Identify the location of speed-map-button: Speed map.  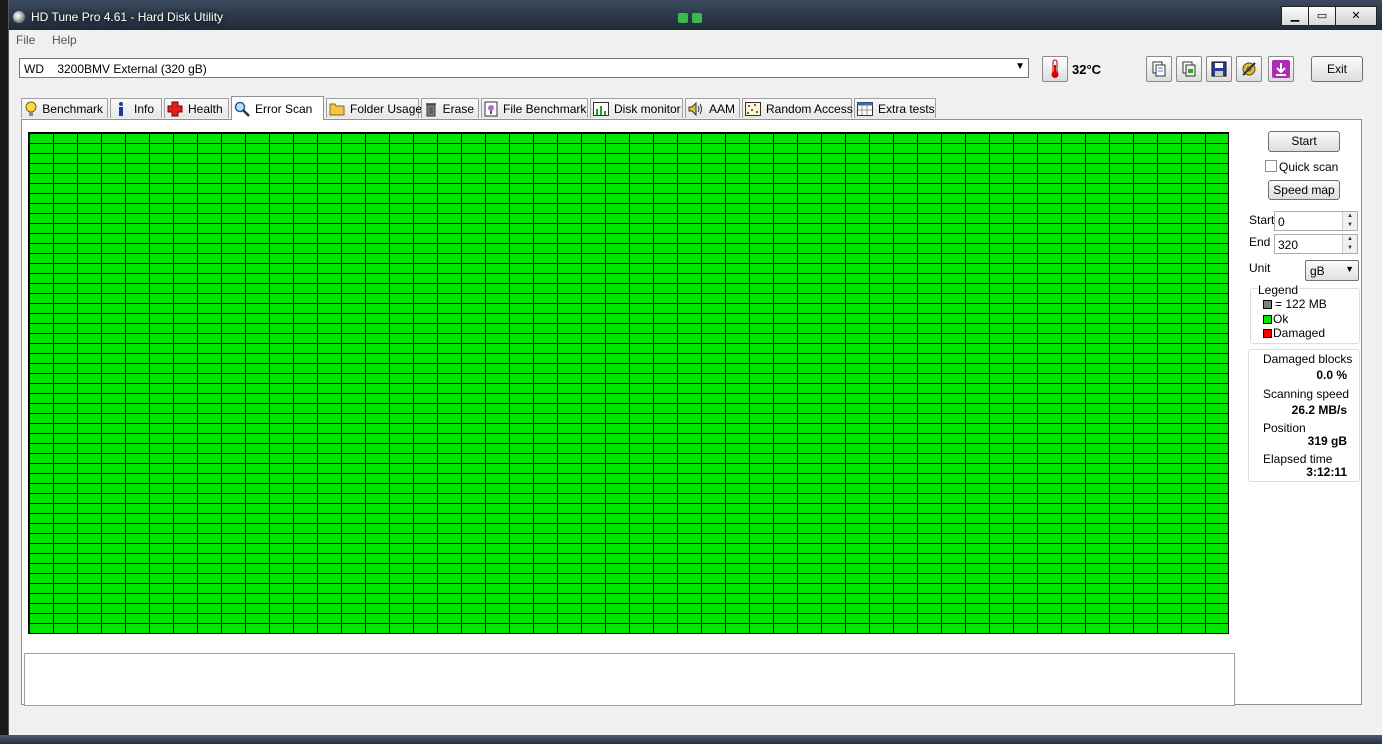
(1304, 190).